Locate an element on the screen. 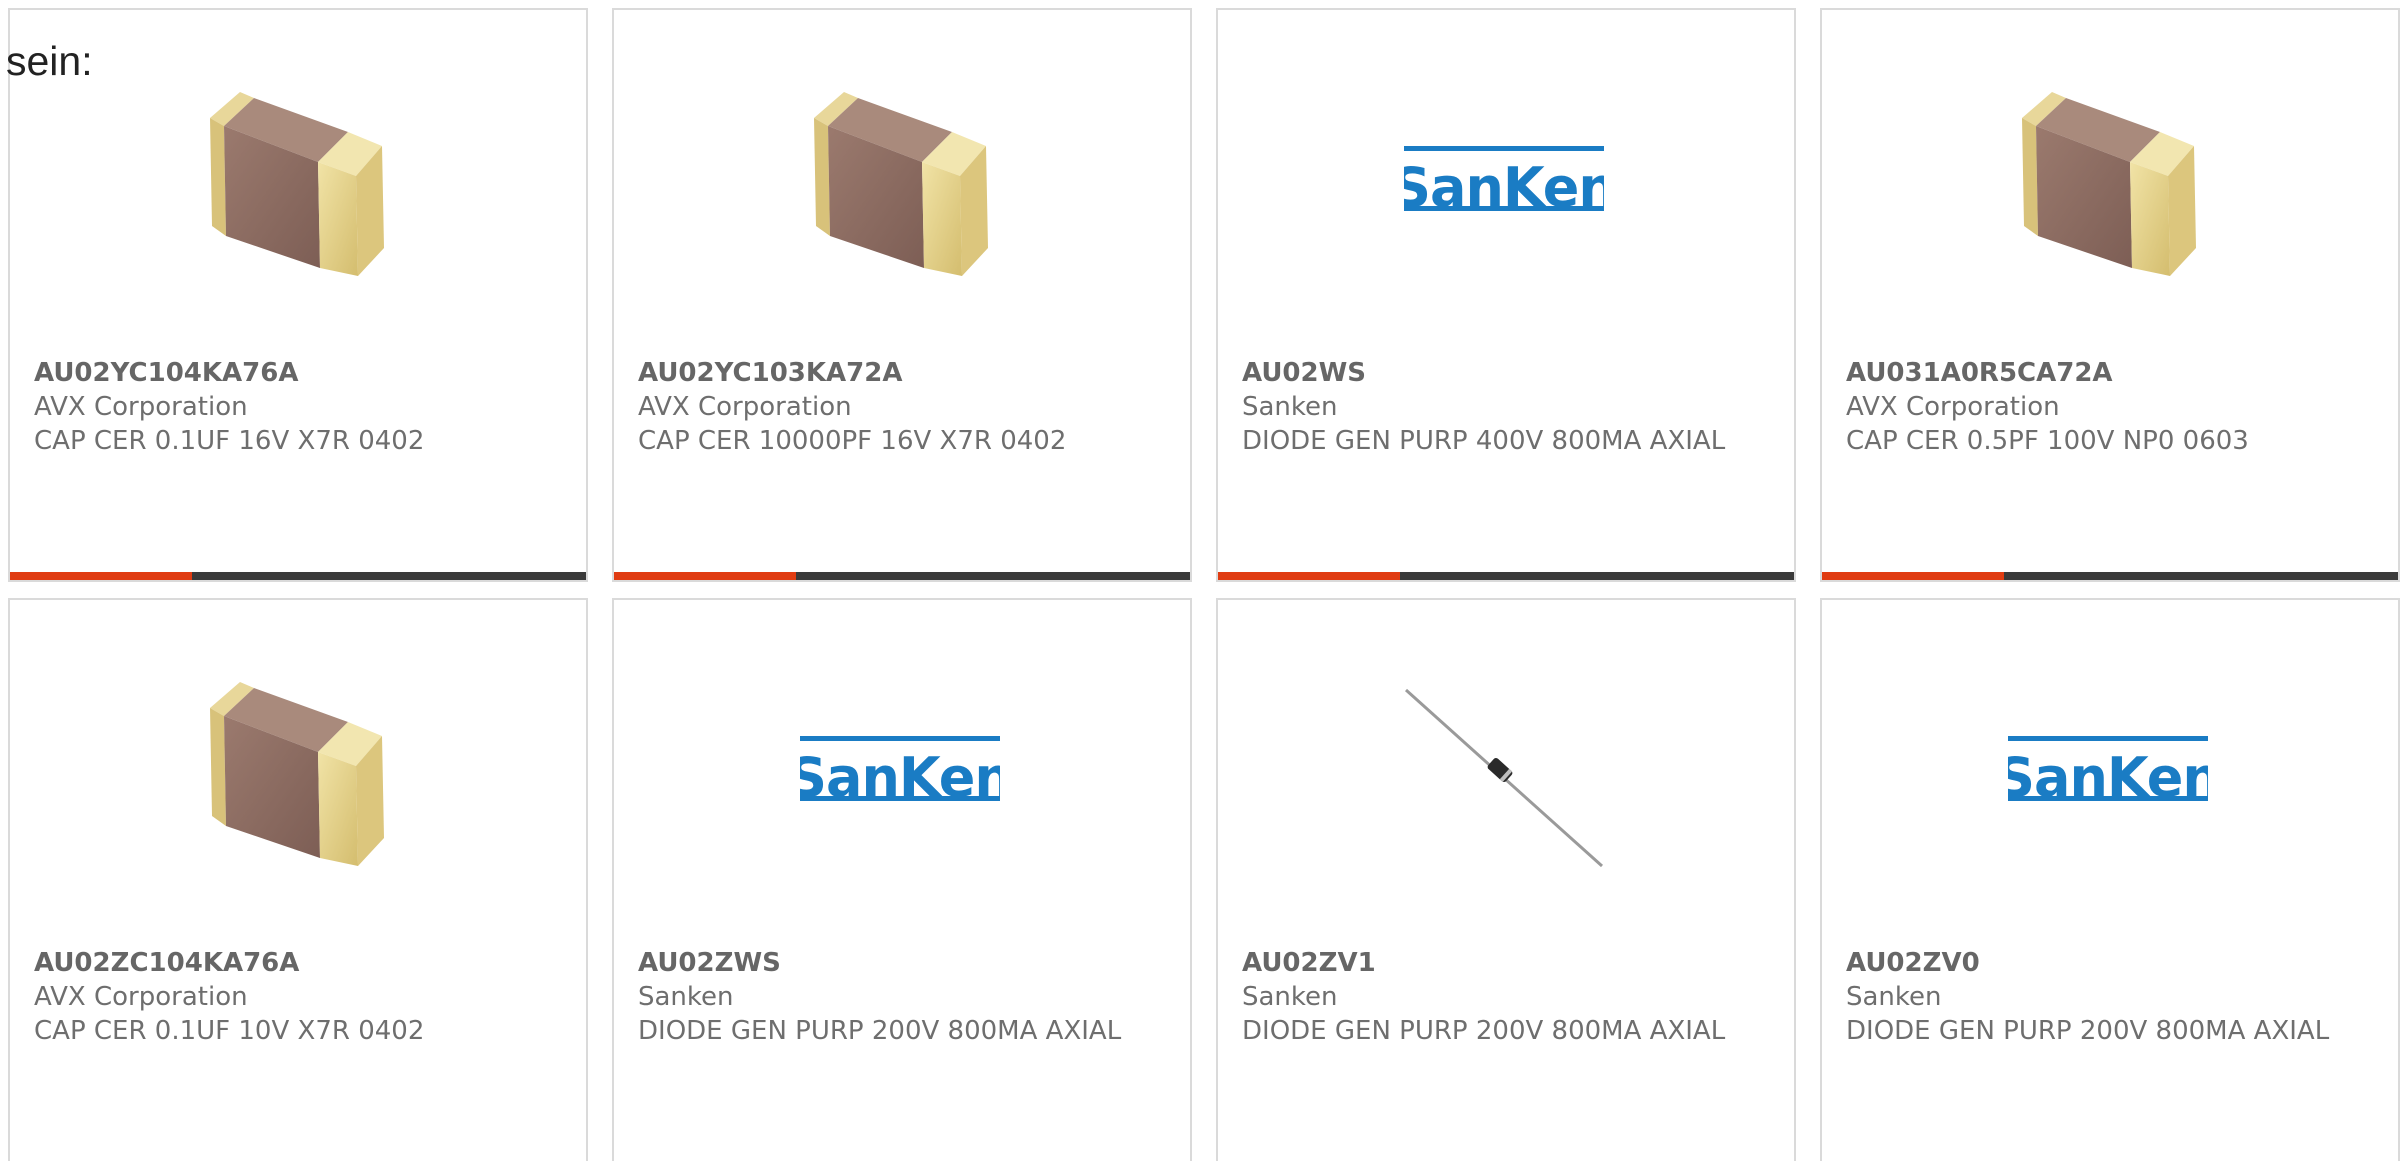  part-number-link: AU02ZV0 is located at coordinates (2112, 963).